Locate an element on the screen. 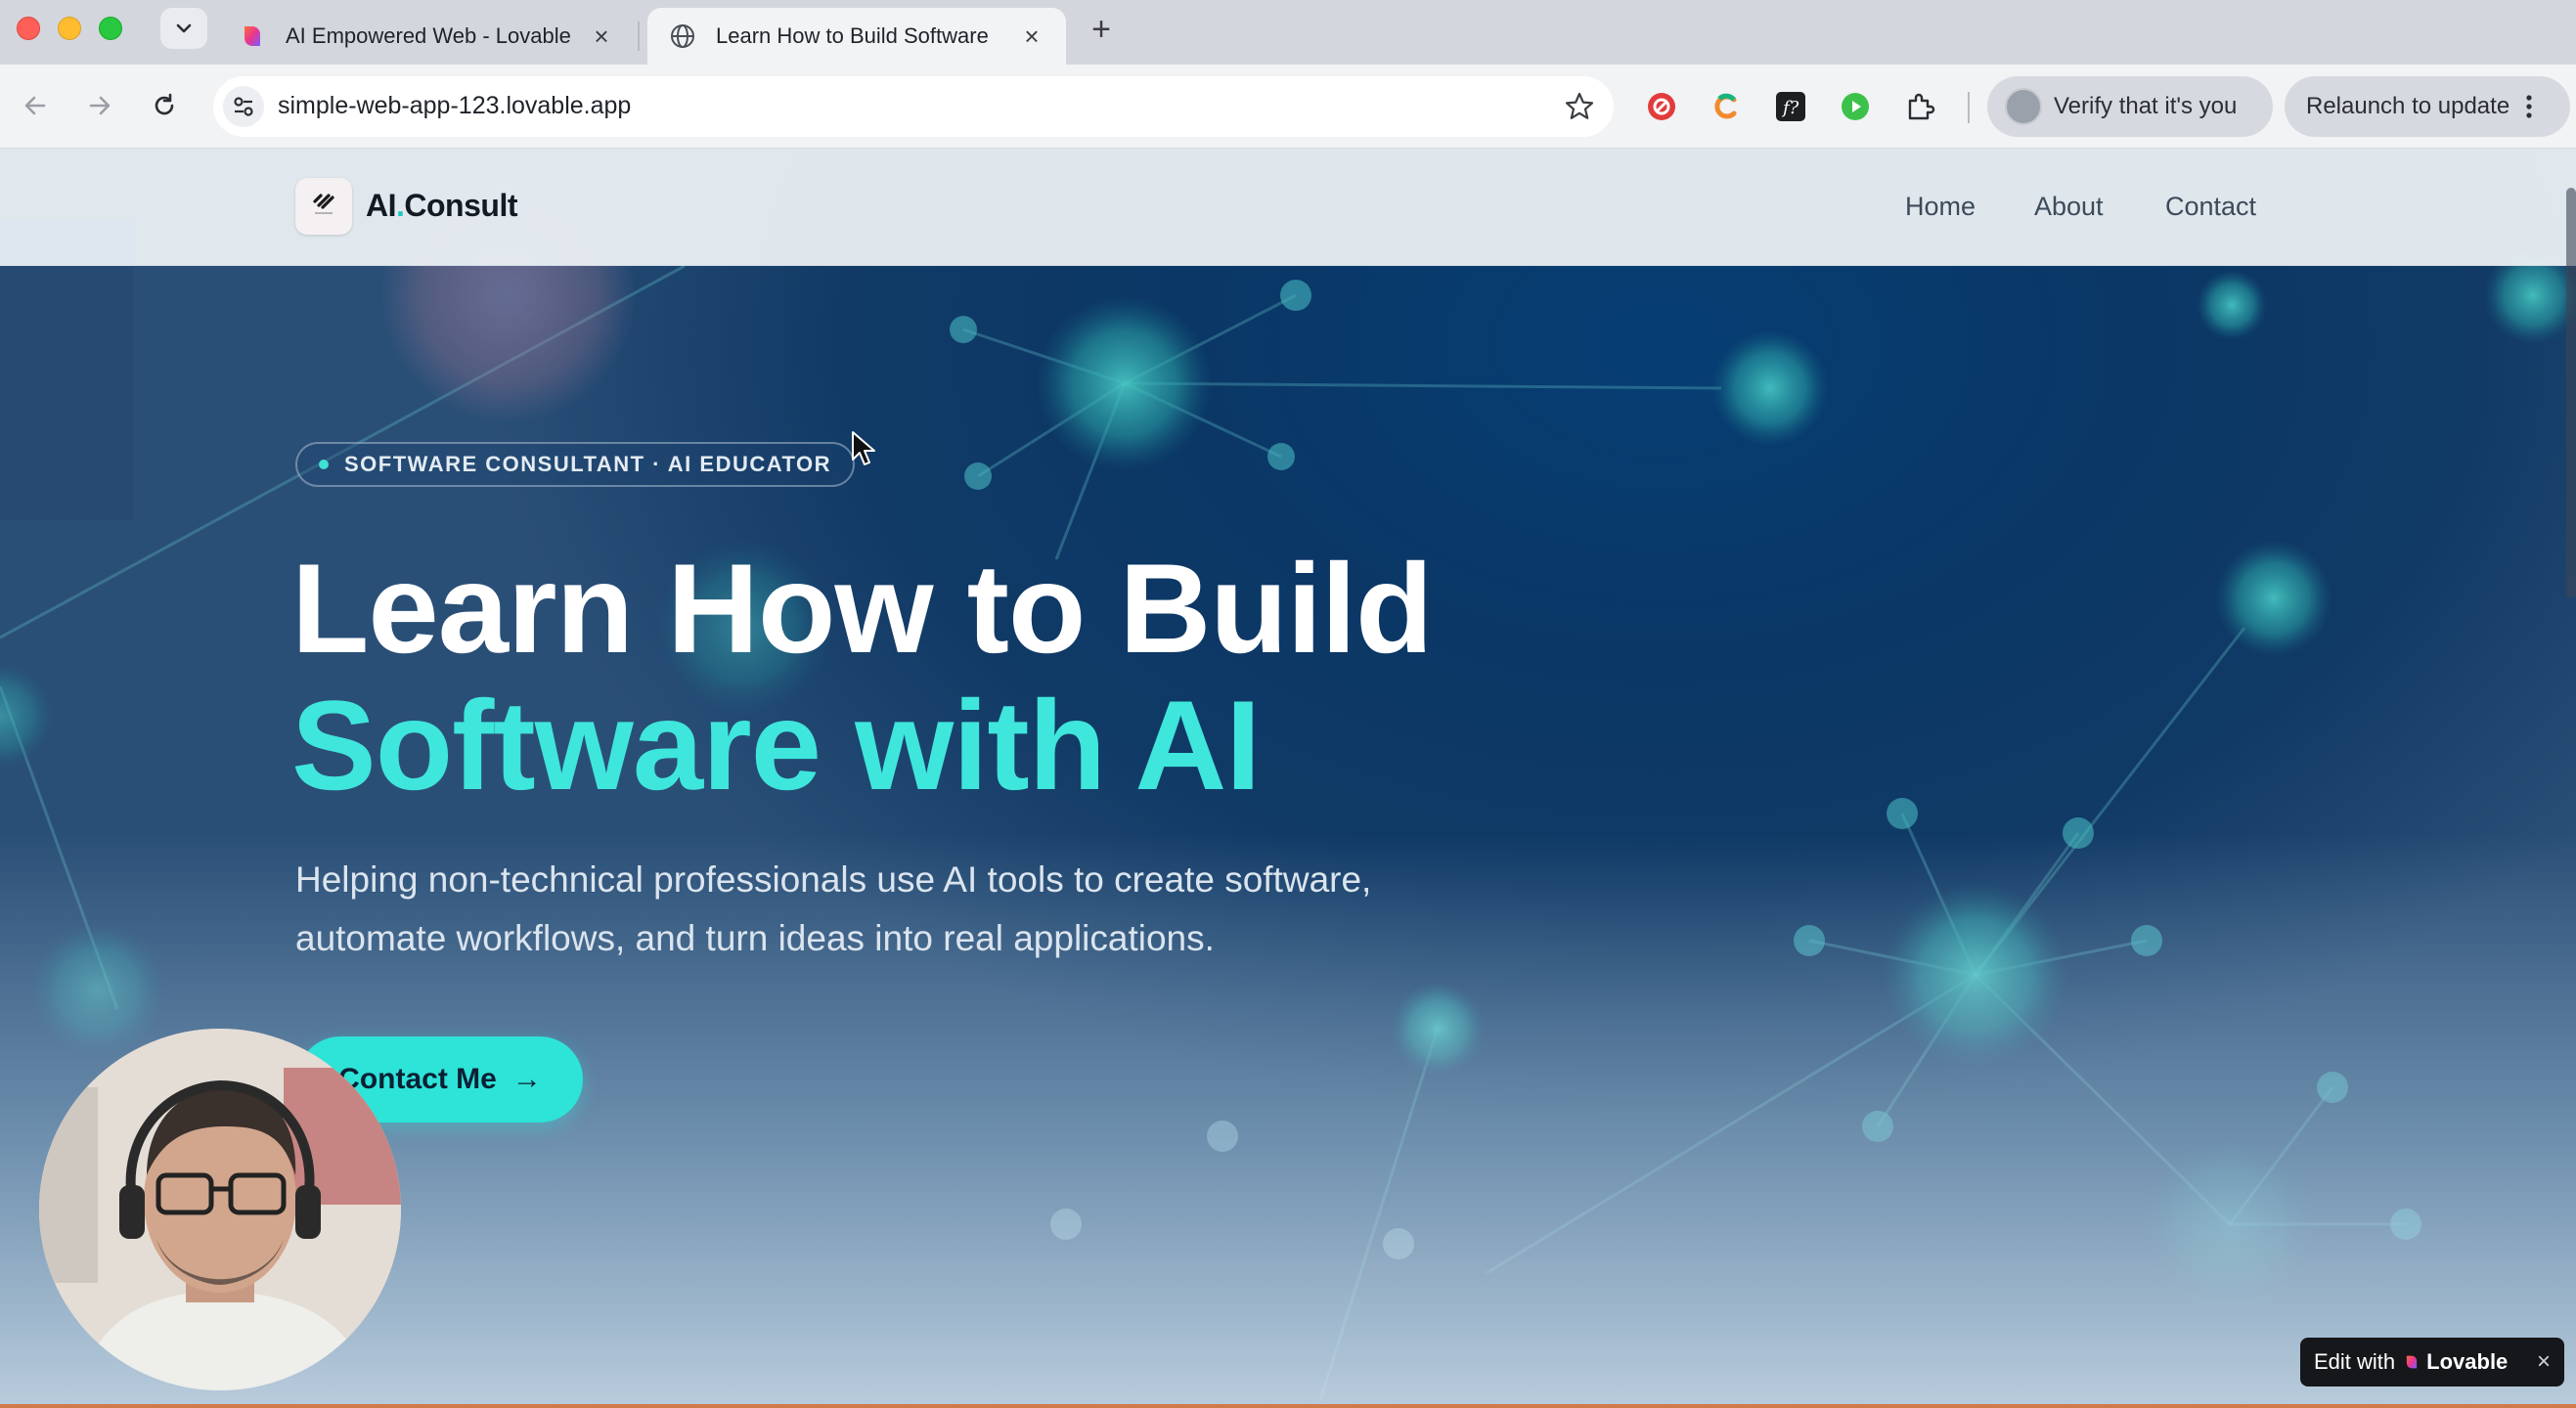 This screenshot has height=1408, width=2576. nav-about: About is located at coordinates (2069, 207).